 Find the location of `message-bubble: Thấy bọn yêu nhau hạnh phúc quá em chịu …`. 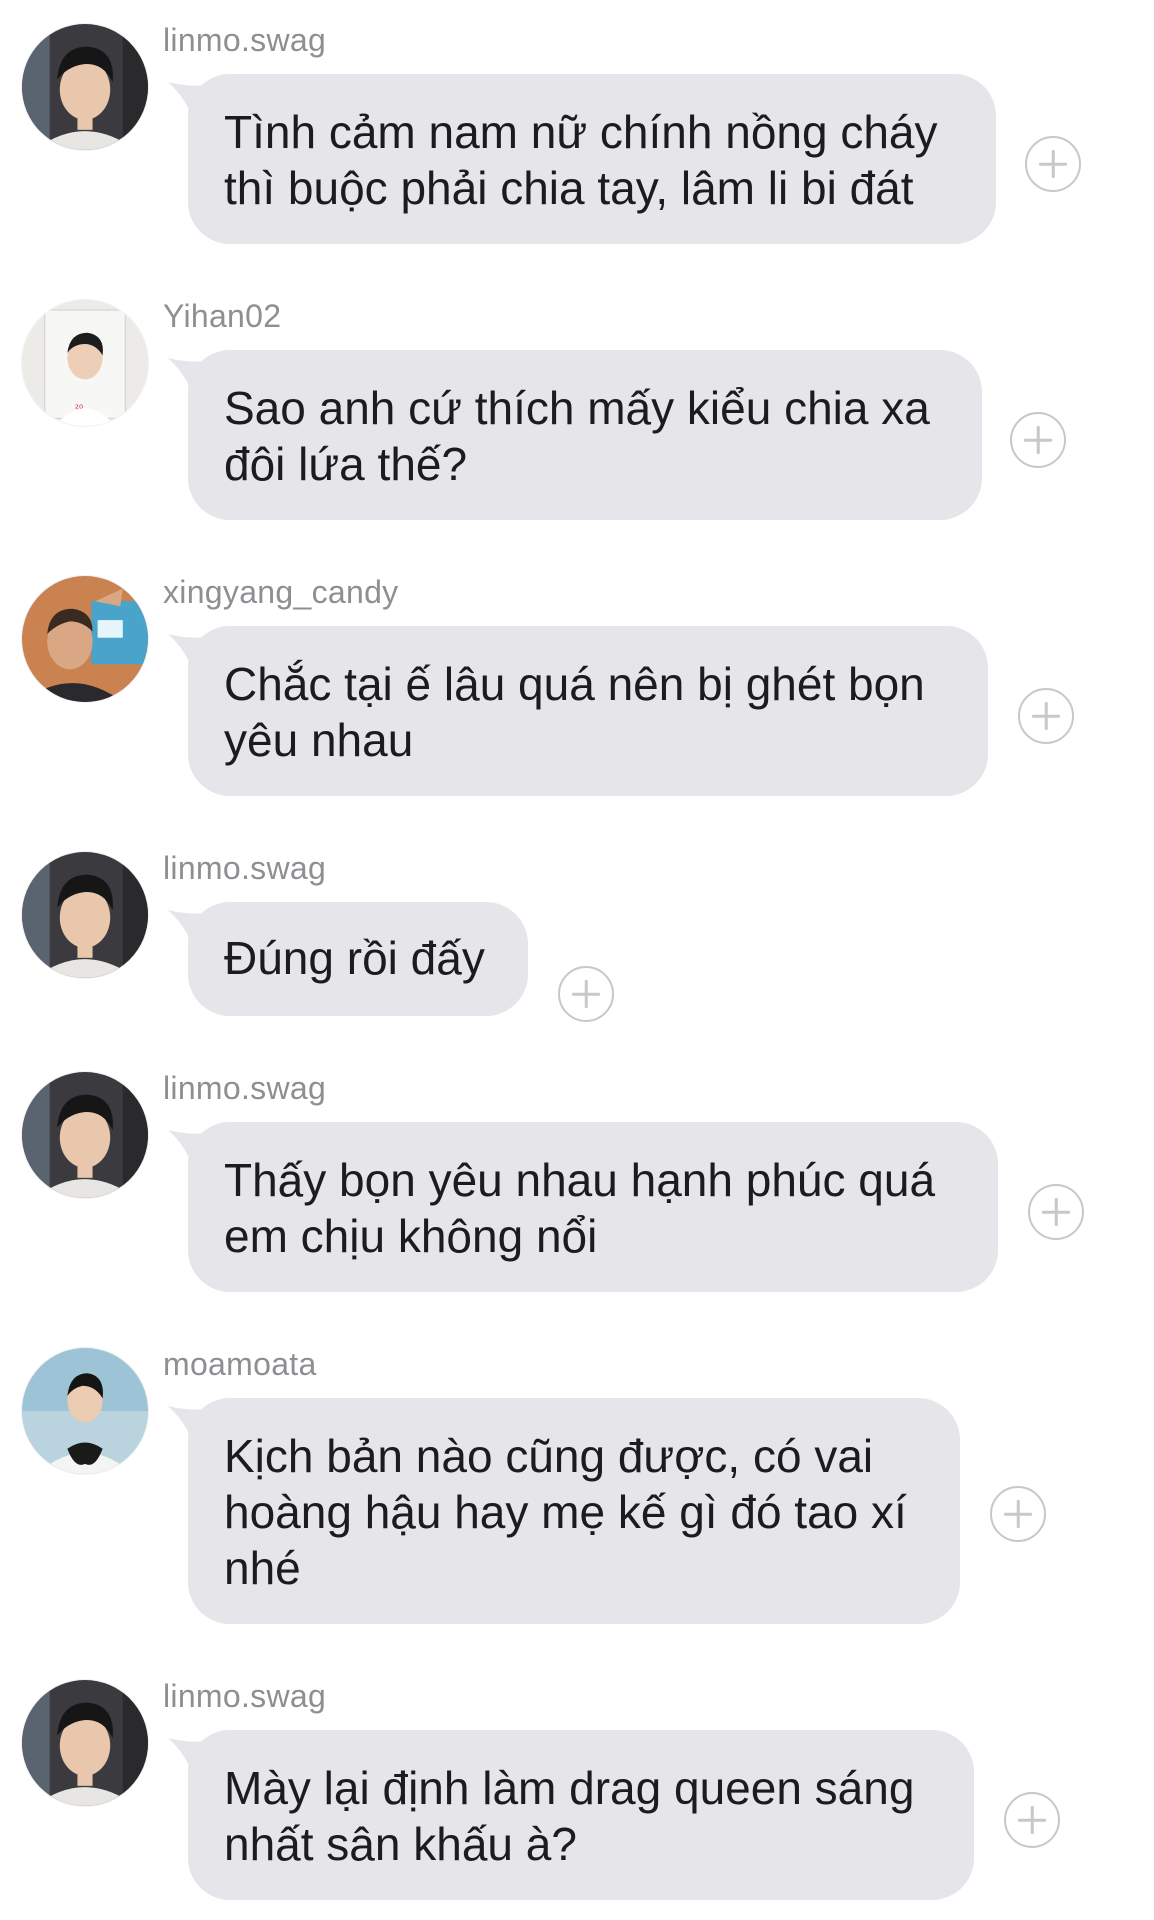

message-bubble: Thấy bọn yêu nhau hạnh phúc quá em chịu … is located at coordinates (593, 1207).